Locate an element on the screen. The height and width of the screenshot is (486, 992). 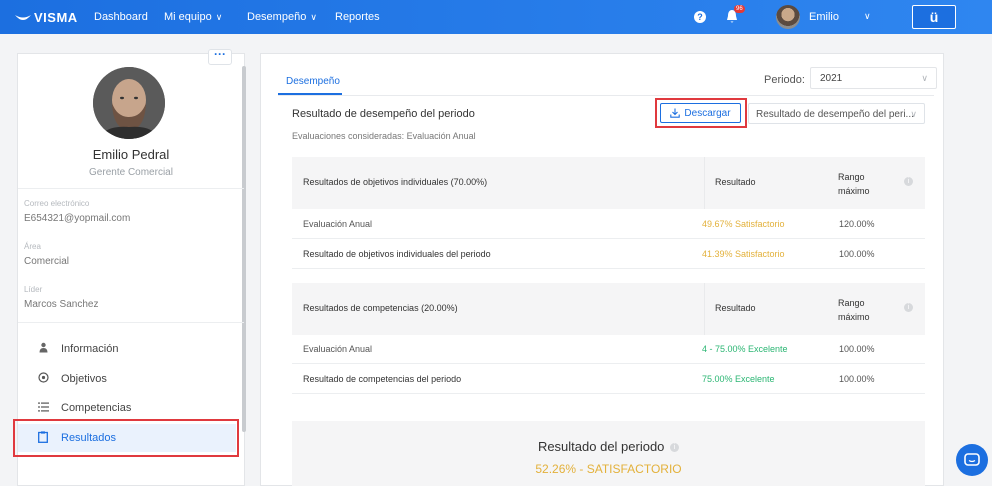
area-label: Área is located at coordinates (32, 246).